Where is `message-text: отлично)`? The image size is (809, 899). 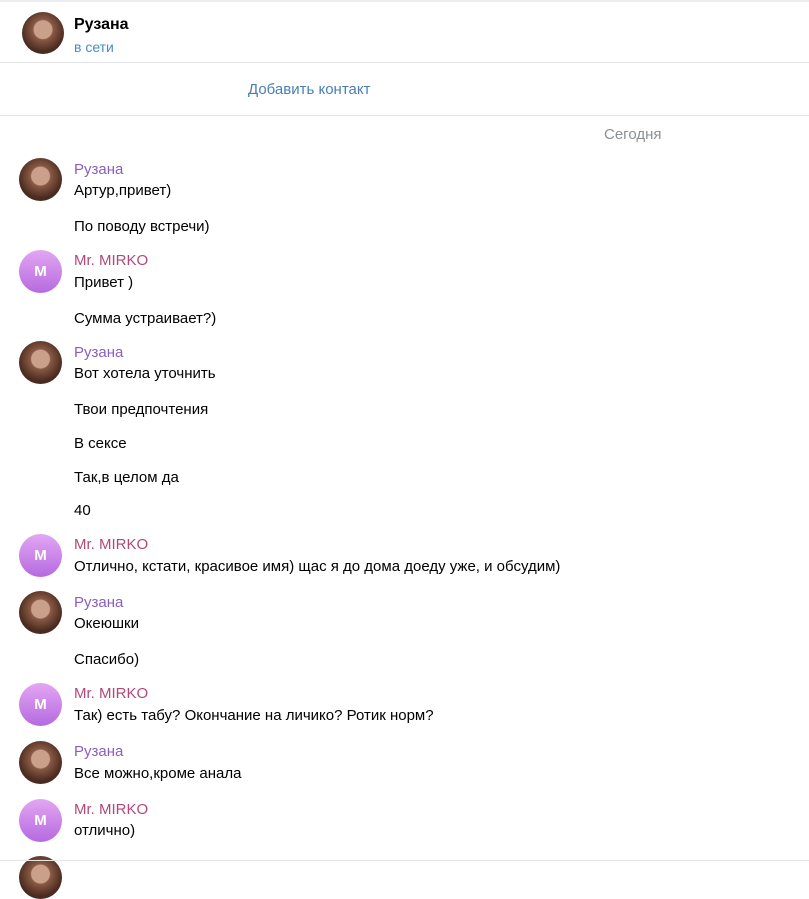 message-text: отлично) is located at coordinates (105, 830).